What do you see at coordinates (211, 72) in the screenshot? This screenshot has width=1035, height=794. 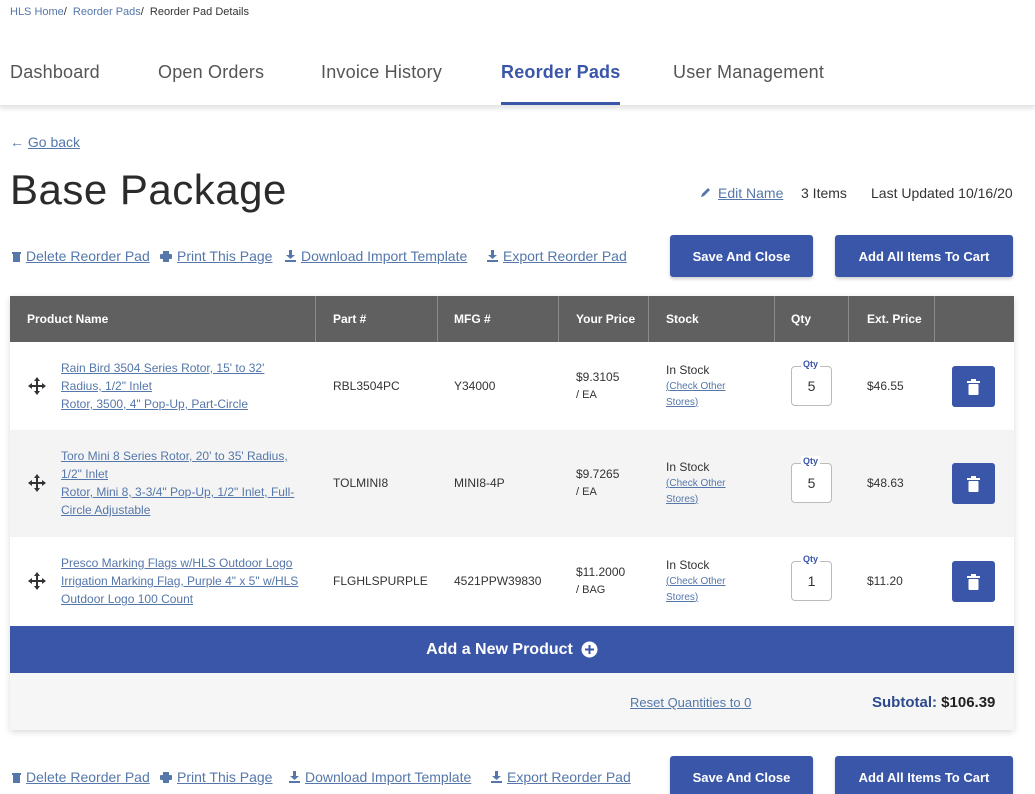 I see `tab-open-orders: Open Orders` at bounding box center [211, 72].